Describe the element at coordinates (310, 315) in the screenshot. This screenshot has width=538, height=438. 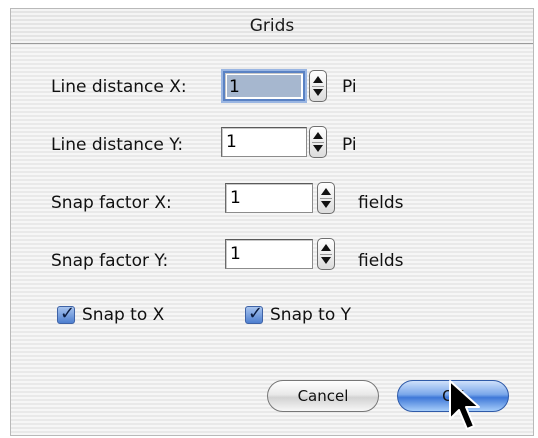
I see `snap-to-y-label: Snap to Y` at that location.